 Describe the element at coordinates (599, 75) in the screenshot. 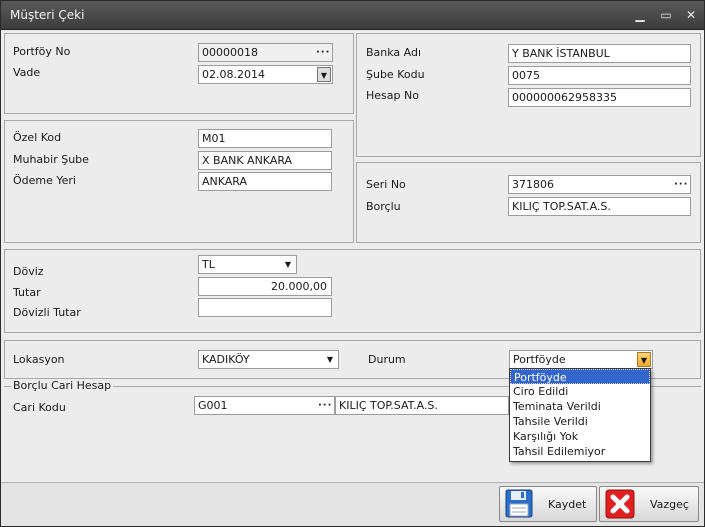

I see `sube-kodu-field: 0075` at that location.